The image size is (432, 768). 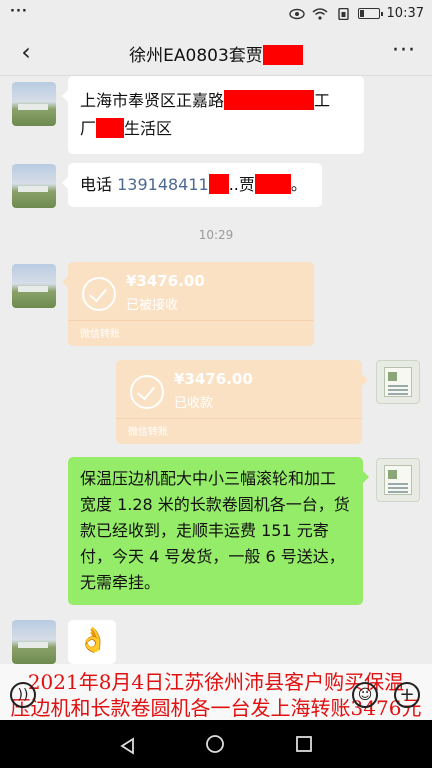 I want to click on ok-hand-icon: 👌, so click(x=93, y=640).